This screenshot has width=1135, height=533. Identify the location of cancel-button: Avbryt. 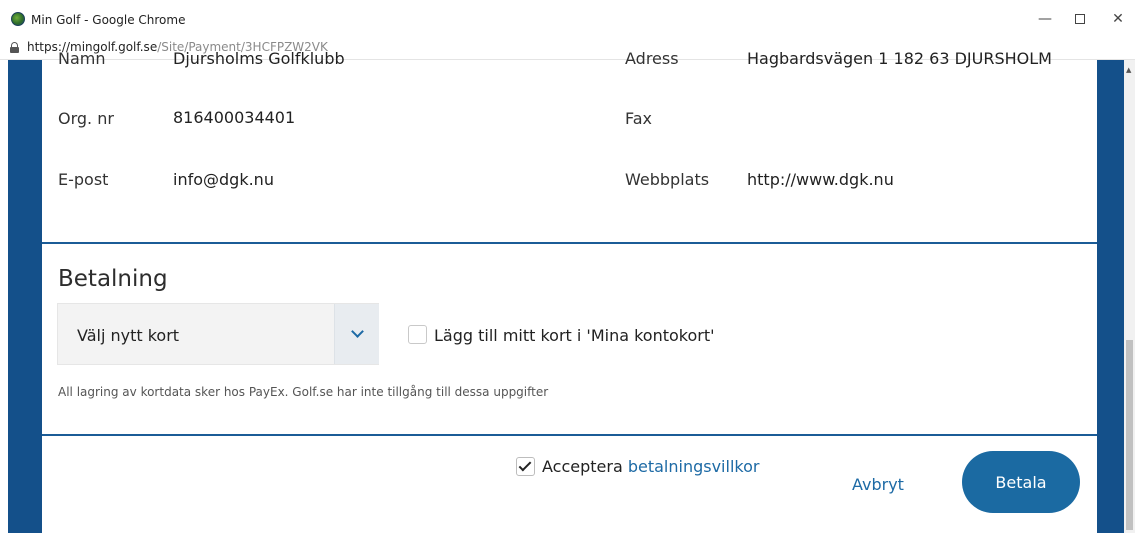
(878, 484).